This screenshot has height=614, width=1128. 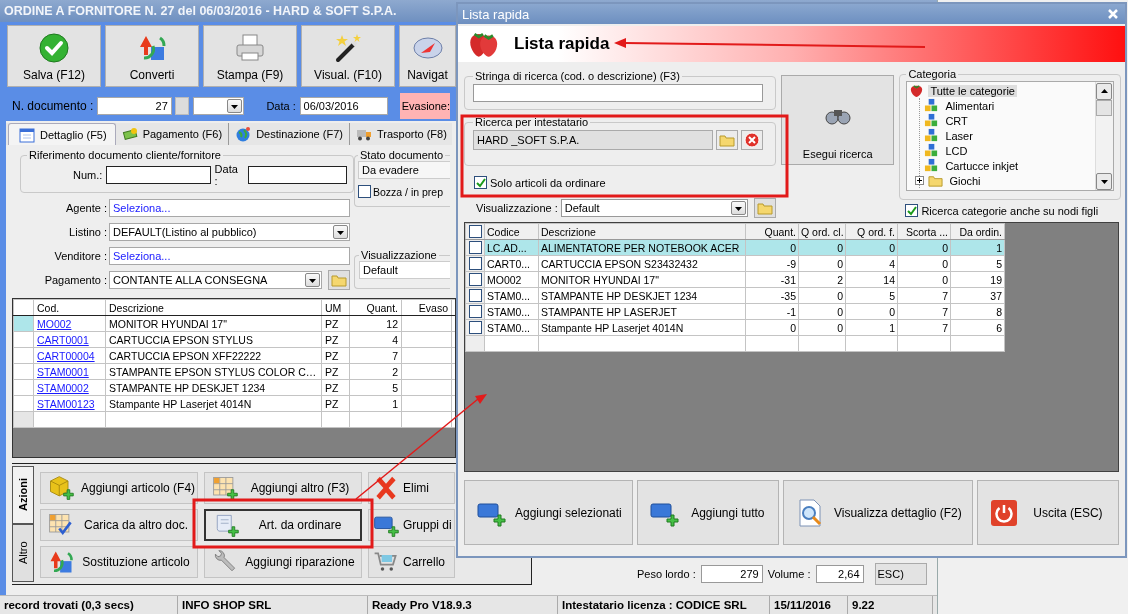 I want to click on dialog-button: Uscita (ESC), so click(x=1047, y=512).